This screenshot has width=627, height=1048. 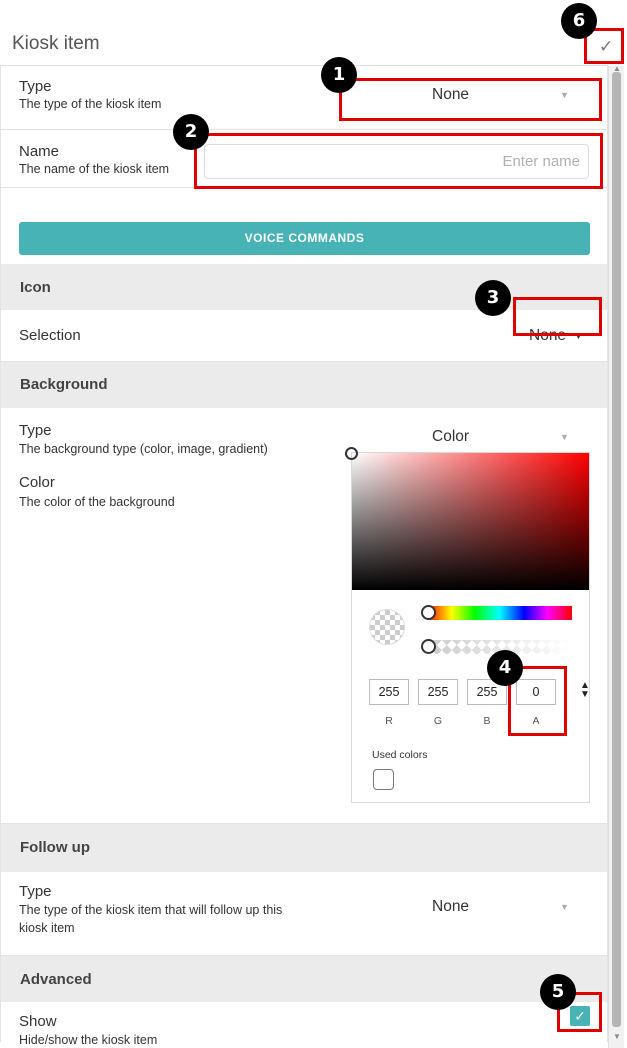 I want to click on color-preview-swatch, so click(x=387, y=627).